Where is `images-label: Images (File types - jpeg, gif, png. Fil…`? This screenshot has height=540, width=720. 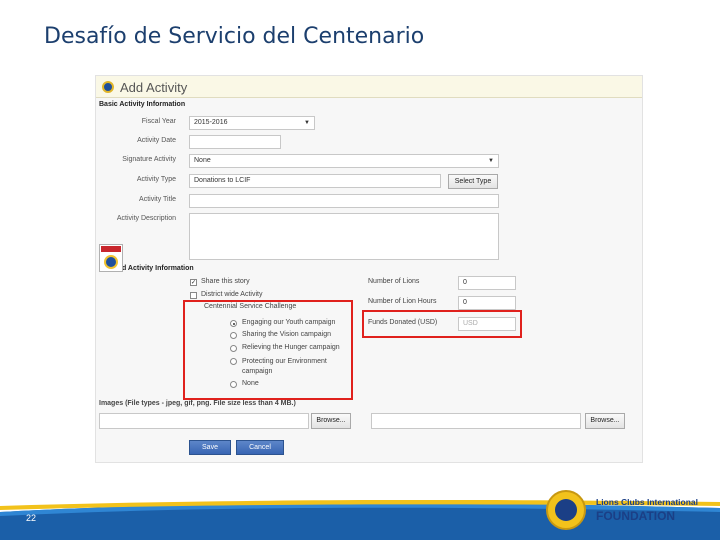
images-label: Images (File types - jpeg, gif, png. Fil… is located at coordinates (197, 403).